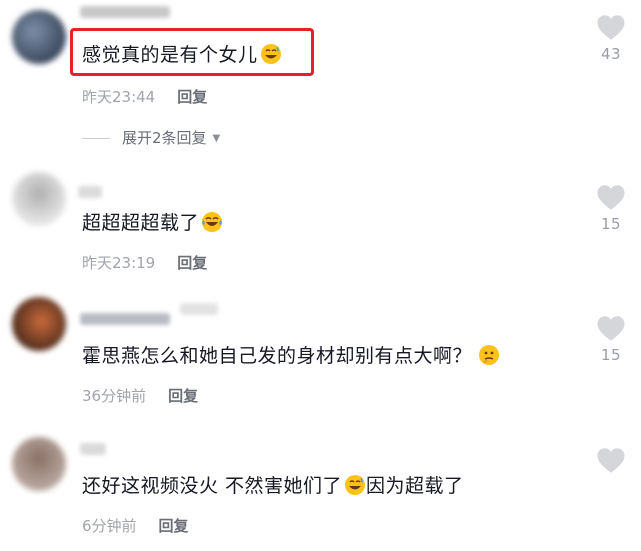  Describe the element at coordinates (212, 486) in the screenshot. I see `comment-text-body: 还好这视频没火 不然害她们了` at that location.